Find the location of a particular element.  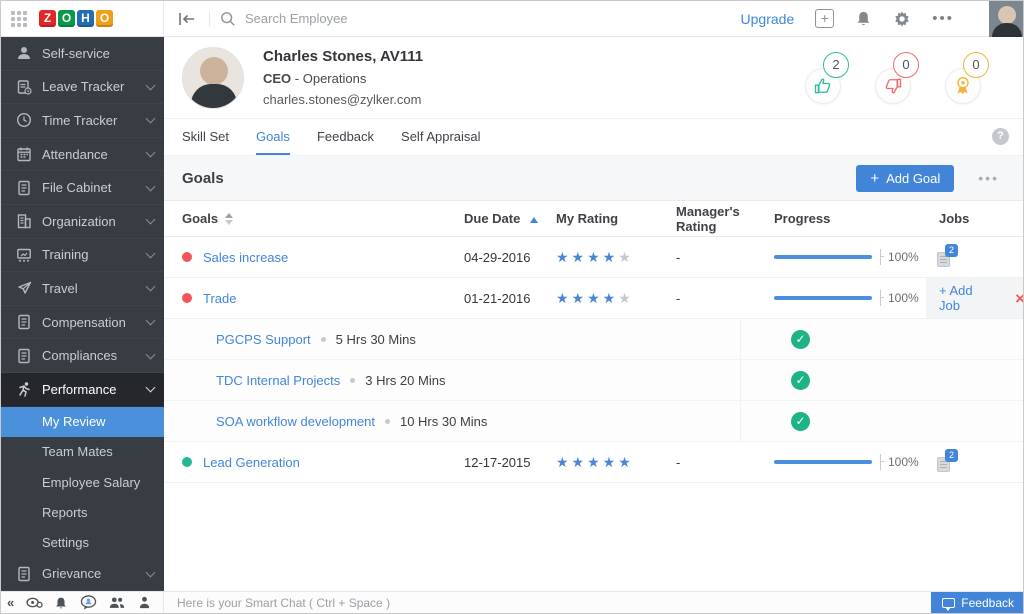

sidebar-item-team-mates: Team Mates is located at coordinates (82, 452).